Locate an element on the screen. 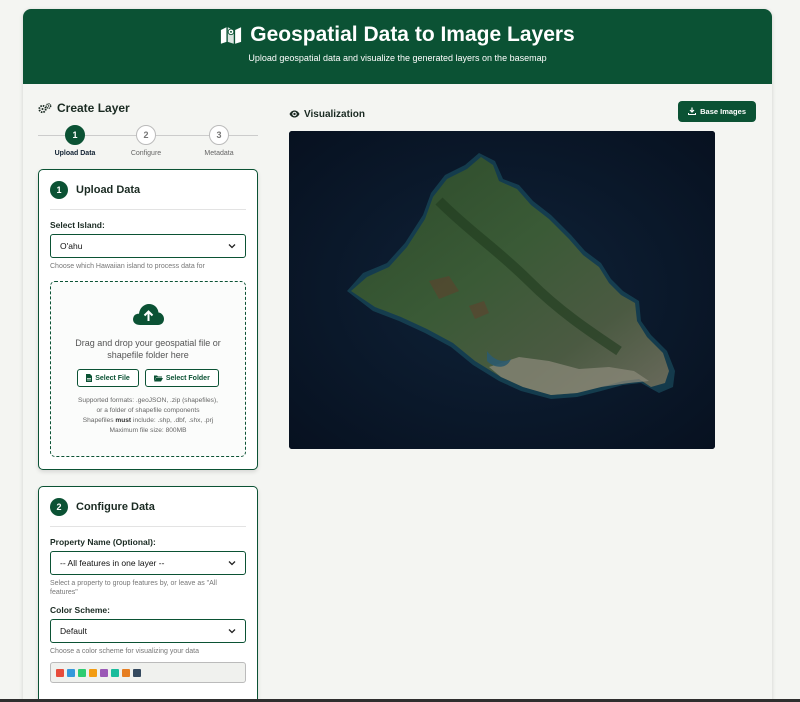  page-title: Geospatial Data to Image Layers is located at coordinates (412, 34).